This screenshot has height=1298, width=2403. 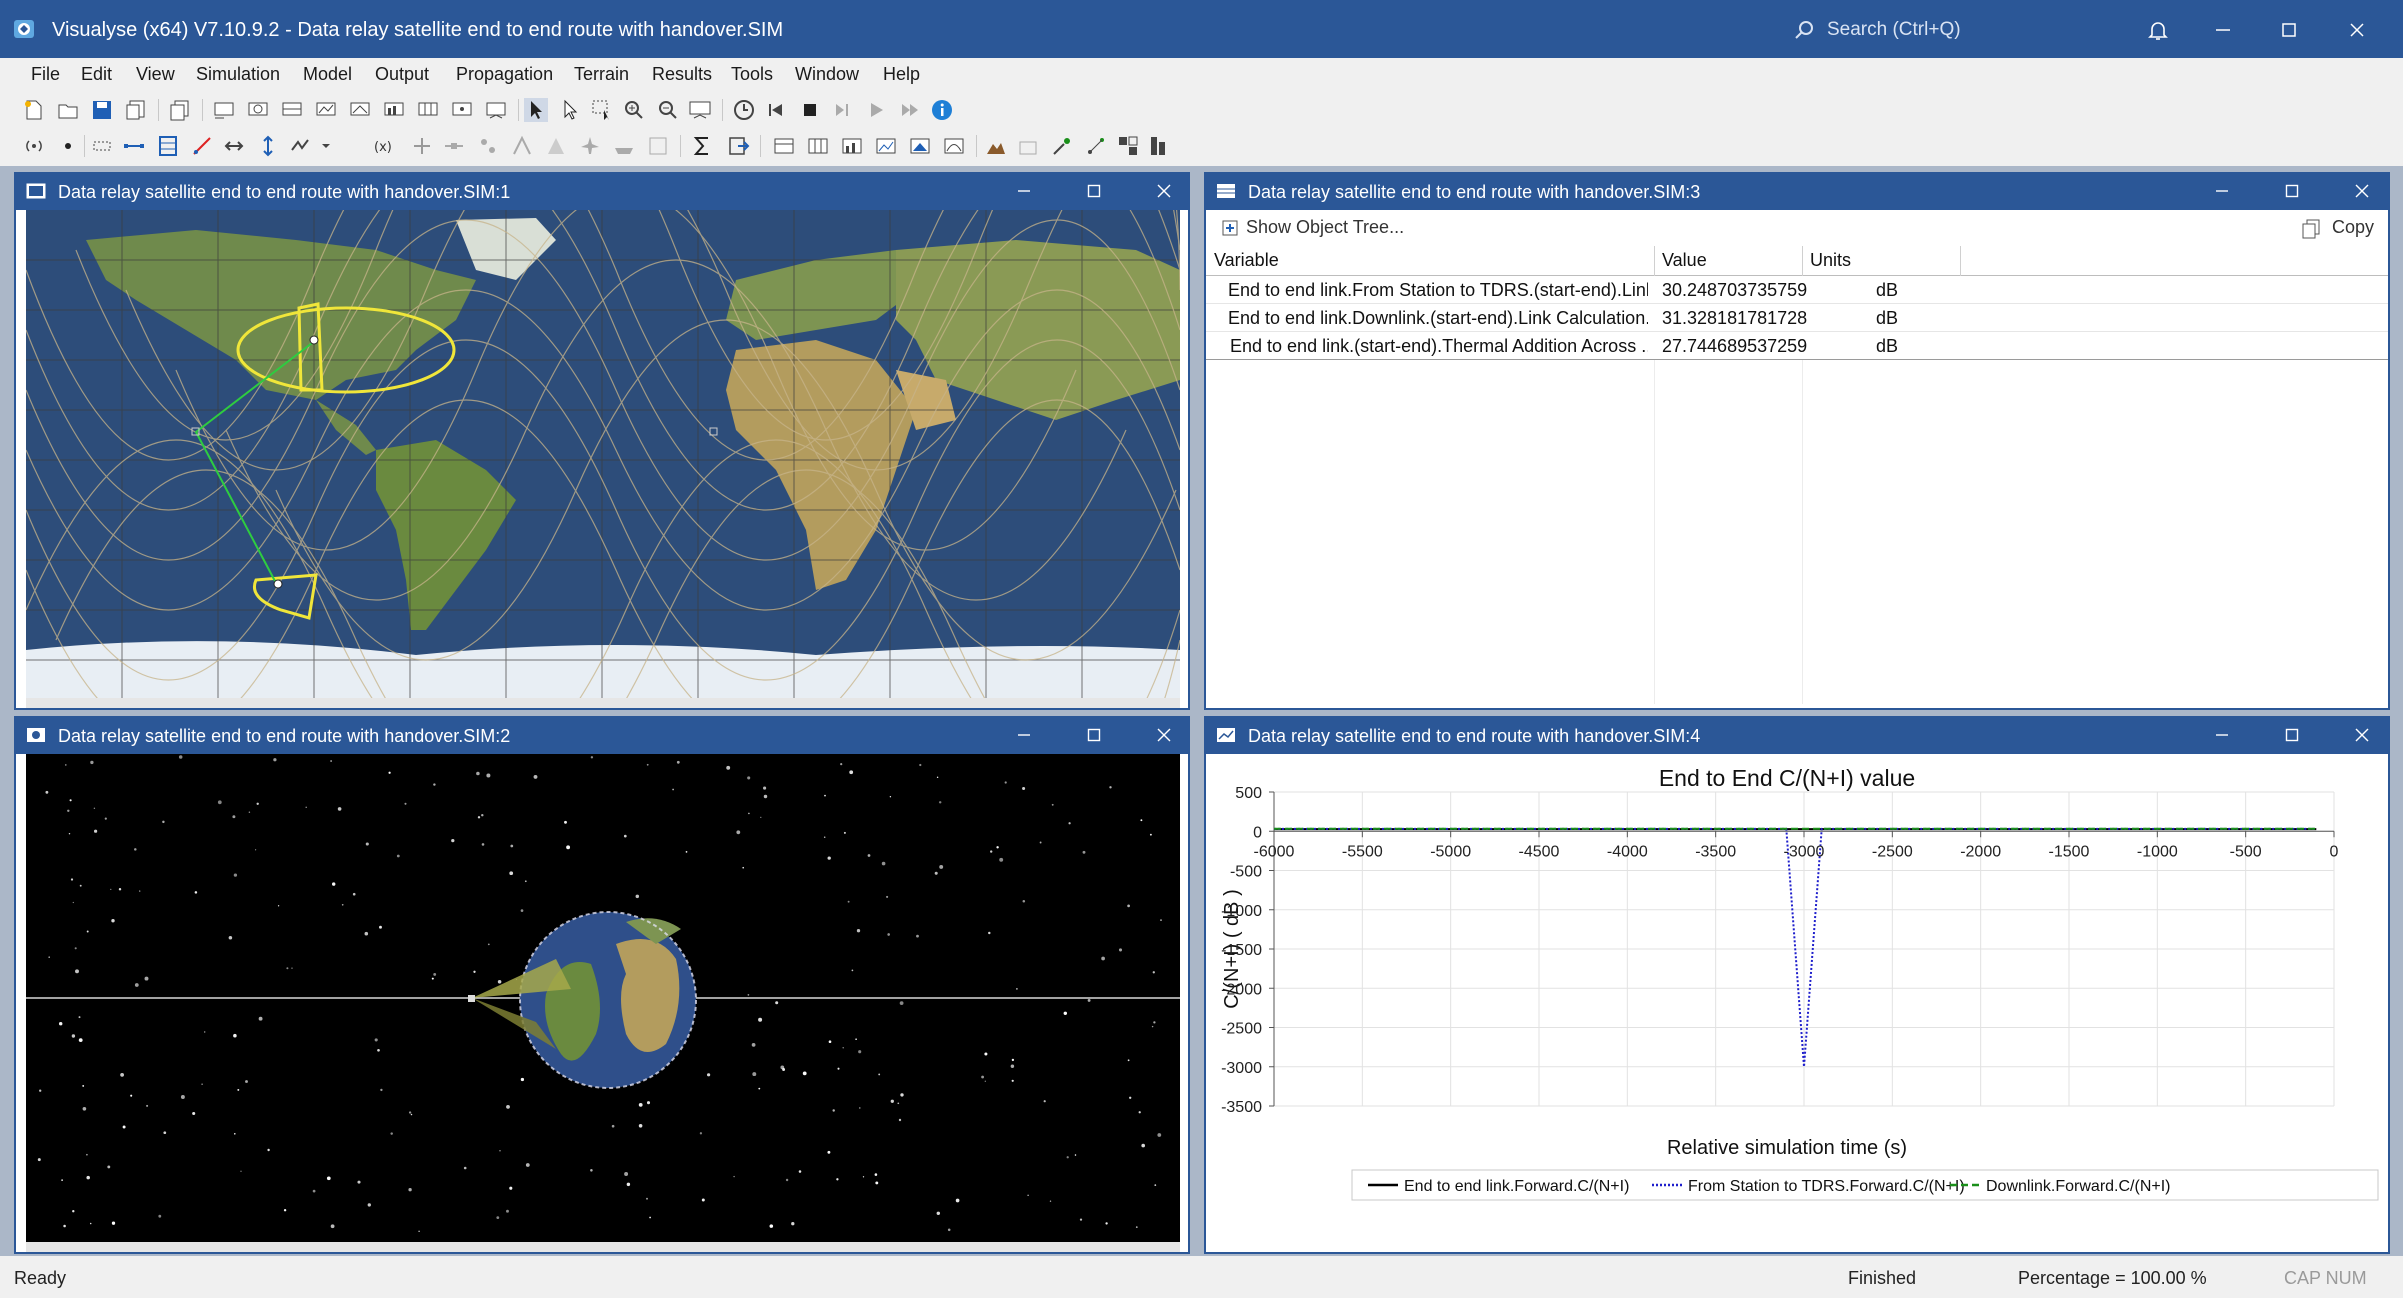 I want to click on add-station-icon, so click(x=422, y=146).